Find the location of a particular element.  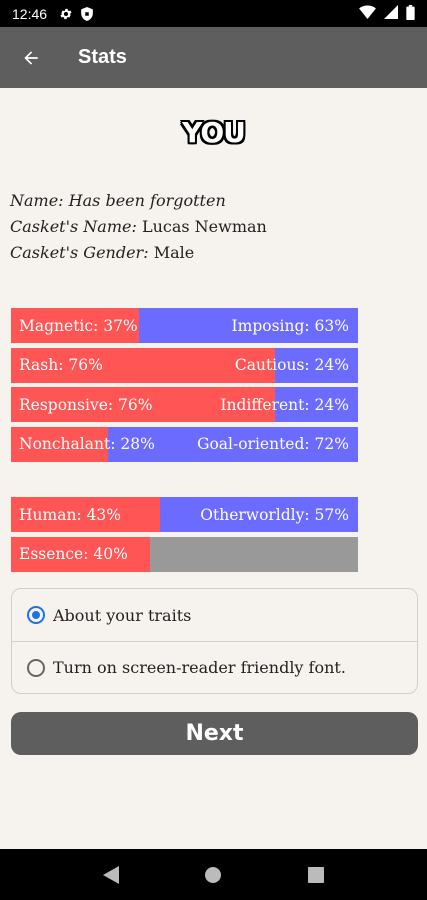

casket-gender-value: Male is located at coordinates (174, 252).